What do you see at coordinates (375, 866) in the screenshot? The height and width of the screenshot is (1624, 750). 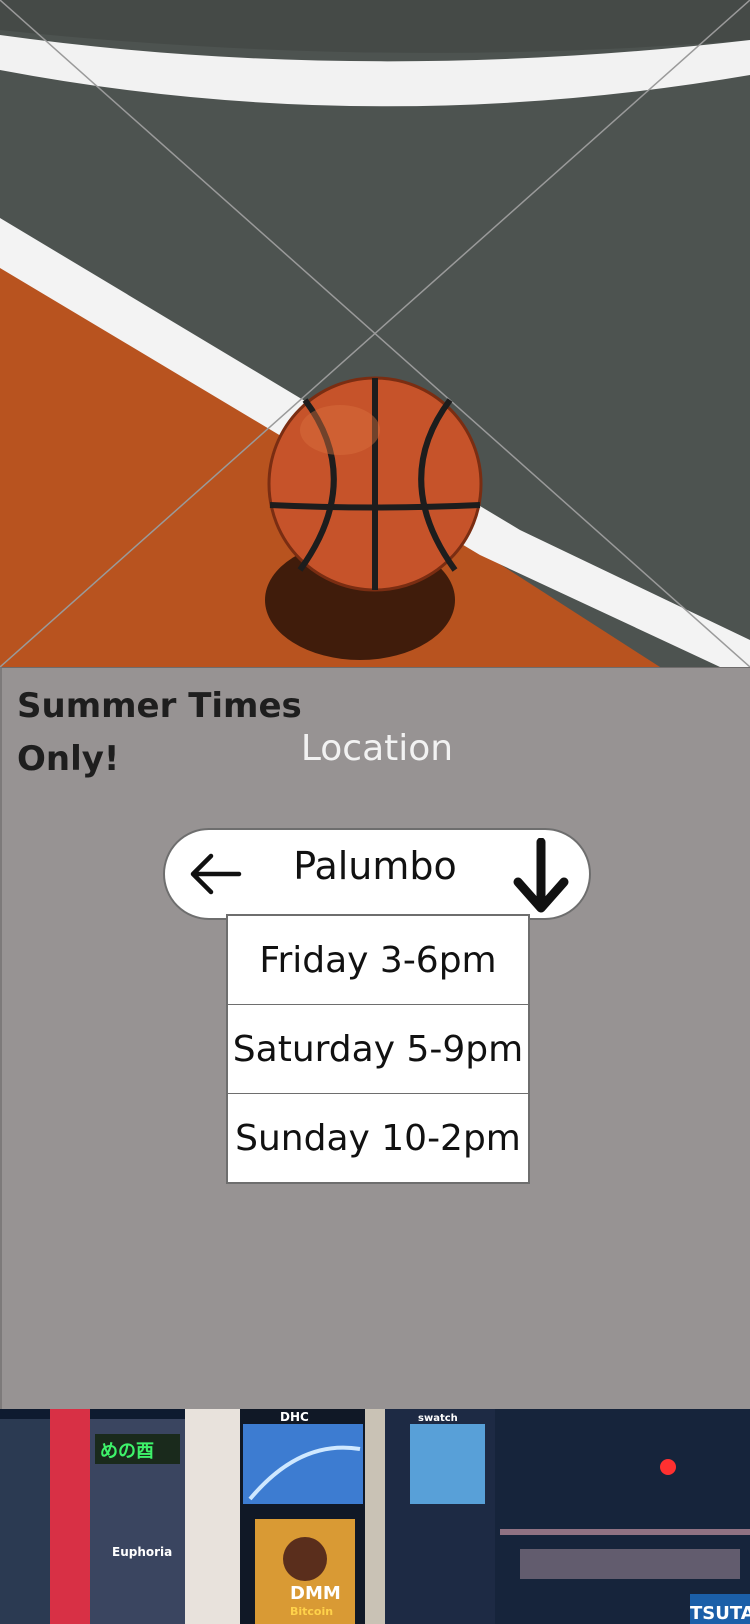 I see `selected-location: Palumbo` at bounding box center [375, 866].